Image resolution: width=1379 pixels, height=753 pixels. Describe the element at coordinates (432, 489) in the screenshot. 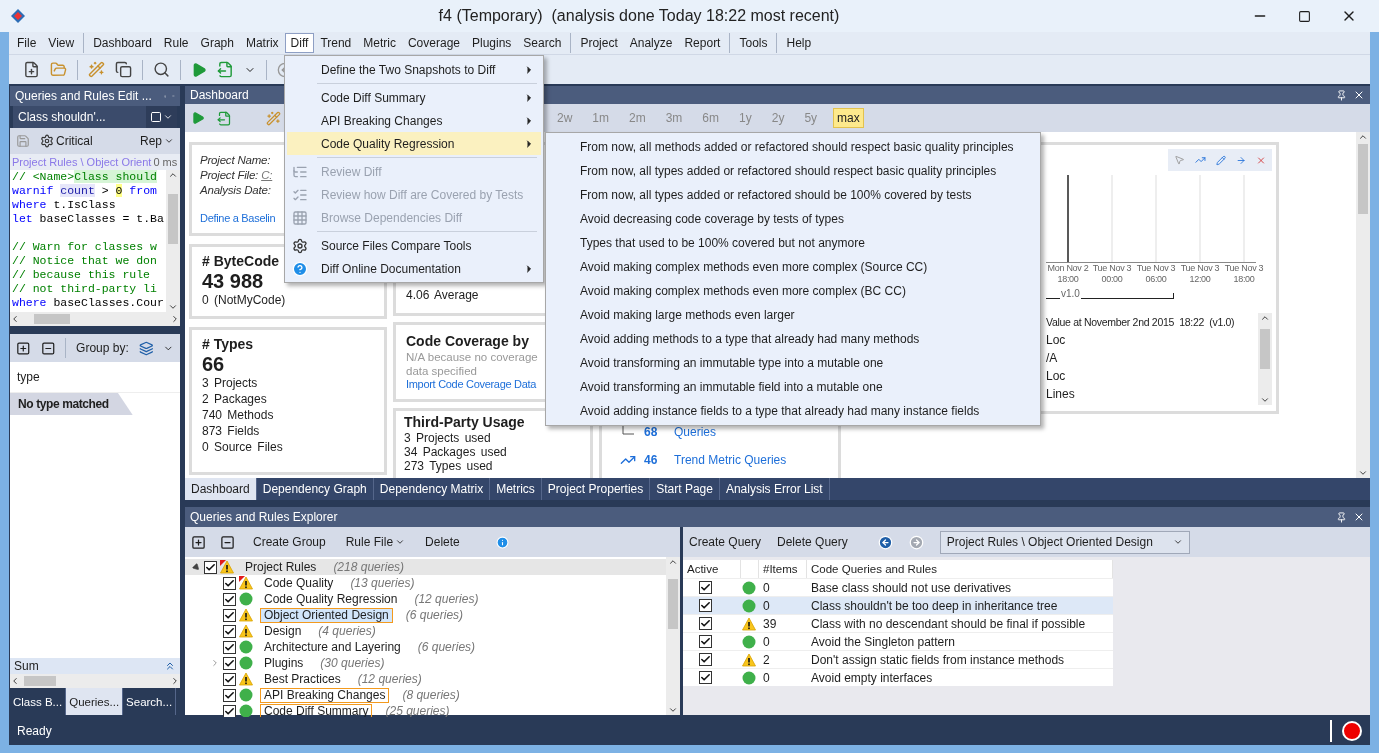

I see `document-tab: Dependency Matrix` at that location.